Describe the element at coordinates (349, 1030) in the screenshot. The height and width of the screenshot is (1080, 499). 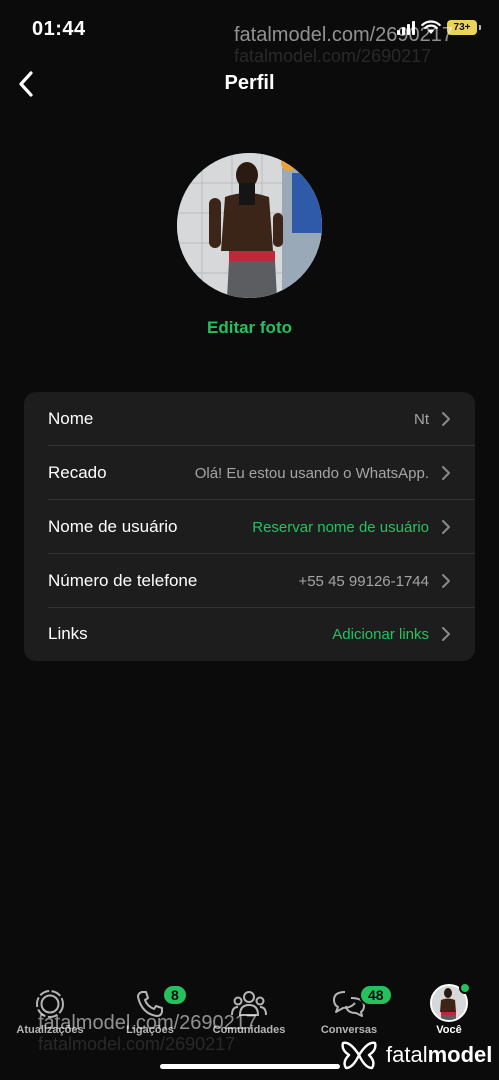
I see `tab-label: Conversas` at that location.